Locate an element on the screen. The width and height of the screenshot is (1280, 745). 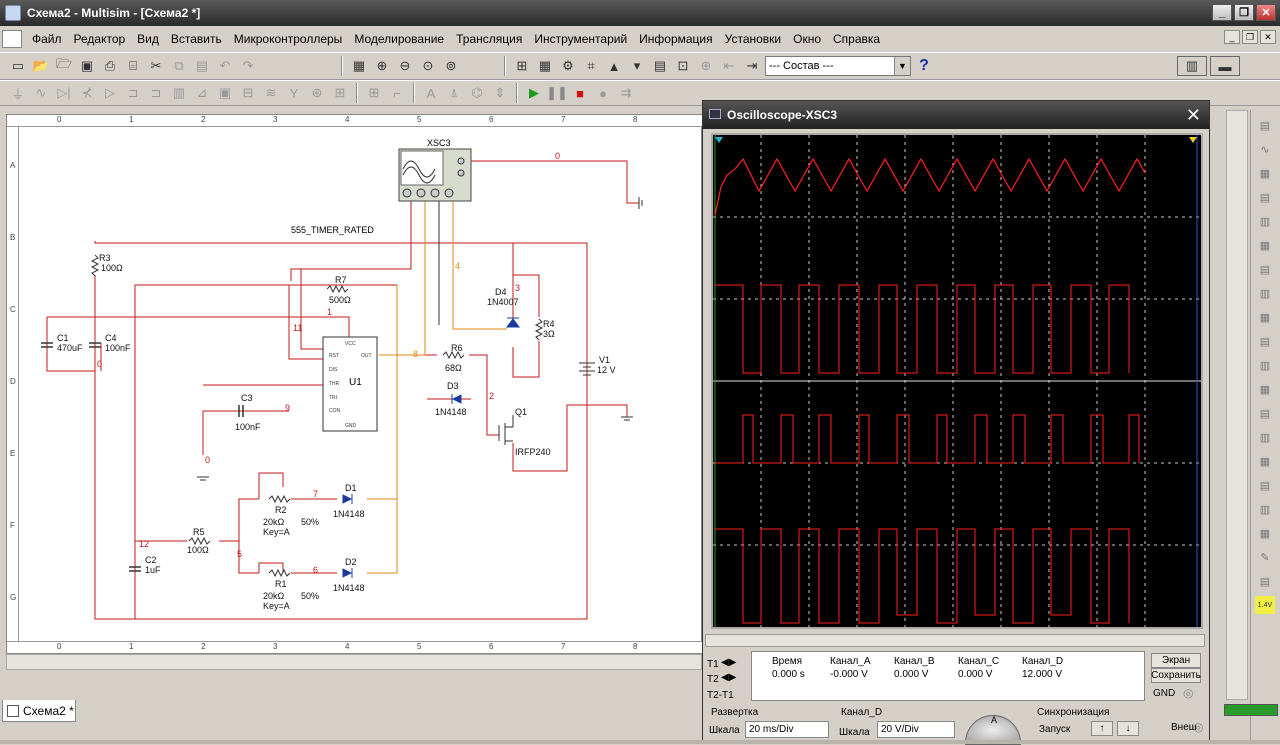
oscilloscope-icon: ▤ is located at coordinates (1265, 197).